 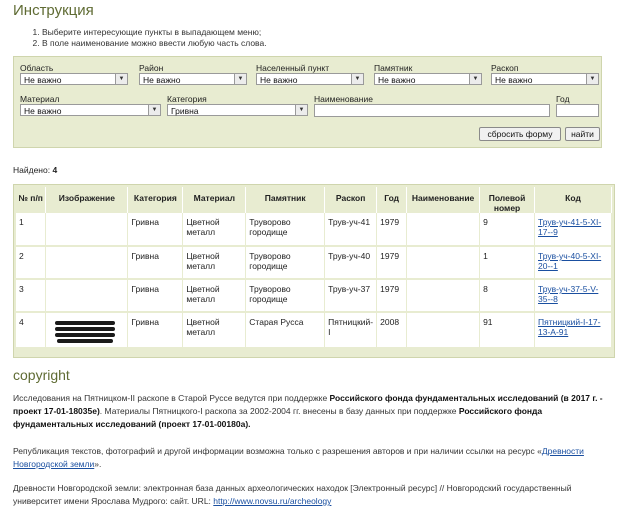 I want to click on cell-num: 3, so click(x=31, y=296).